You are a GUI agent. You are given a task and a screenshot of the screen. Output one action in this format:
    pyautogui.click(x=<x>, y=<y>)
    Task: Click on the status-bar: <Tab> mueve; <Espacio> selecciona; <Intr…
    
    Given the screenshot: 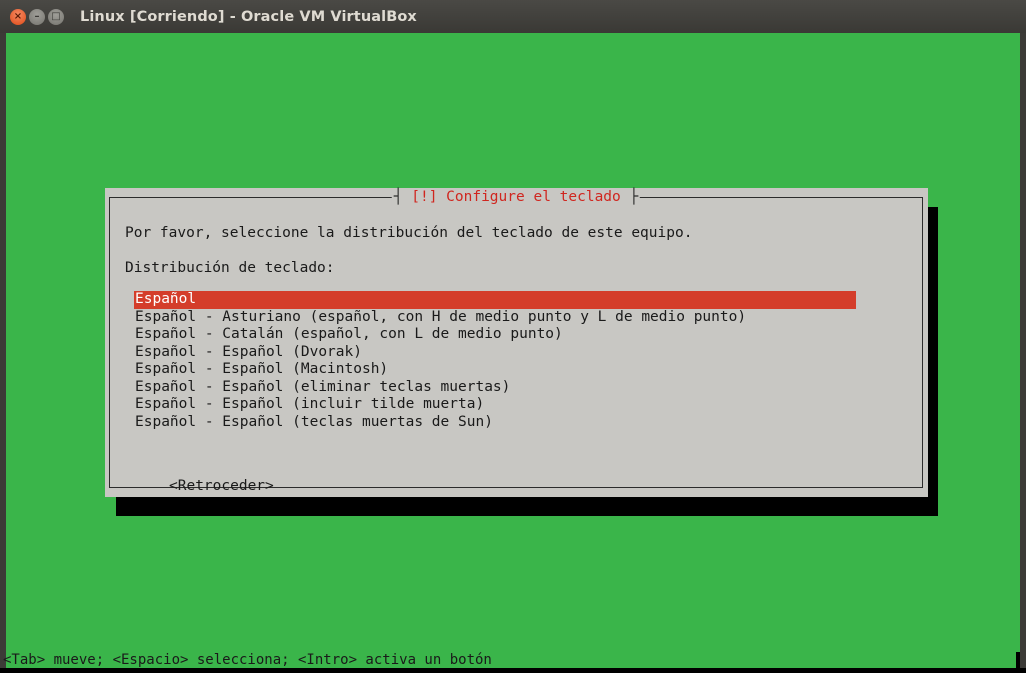 What is the action you would take?
    pyautogui.click(x=512, y=659)
    